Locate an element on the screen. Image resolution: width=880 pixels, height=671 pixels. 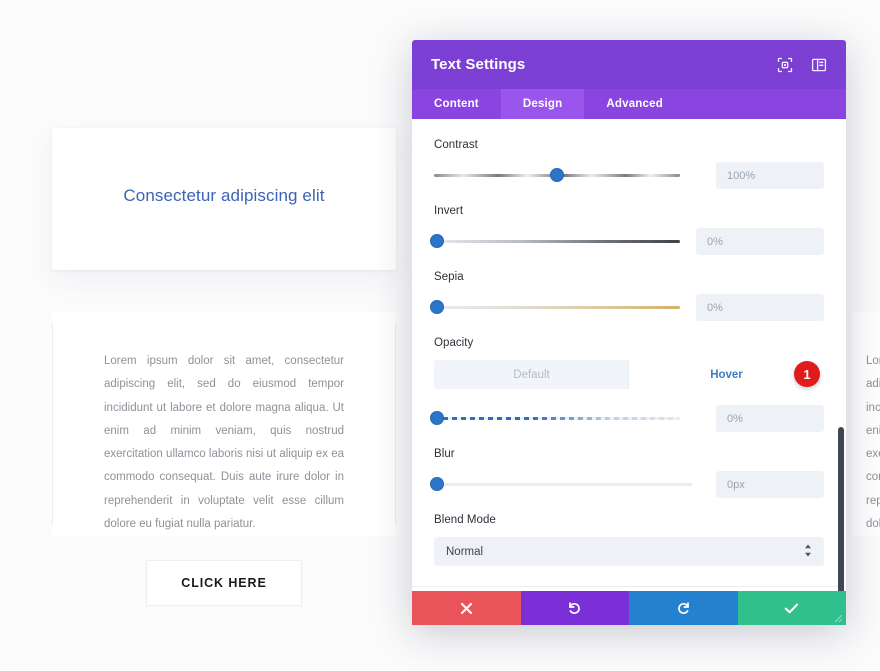
invert-label: Invert is located at coordinates (449, 211).